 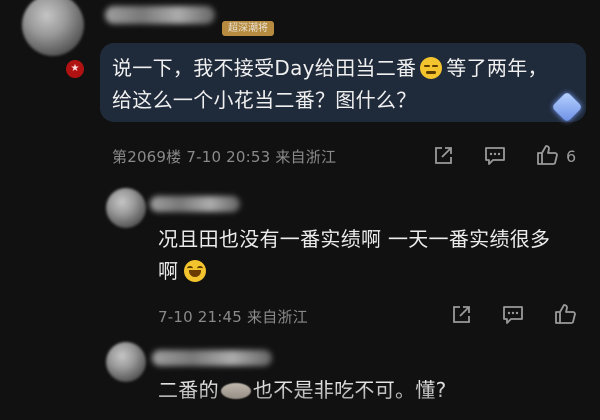 What do you see at coordinates (302, 390) in the screenshot?
I see `reply-text: 二番的 也不是非吃不可。懂?` at bounding box center [302, 390].